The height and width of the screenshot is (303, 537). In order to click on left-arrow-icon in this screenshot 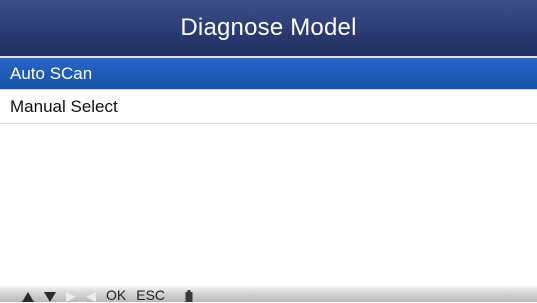, I will do `click(91, 294)`.